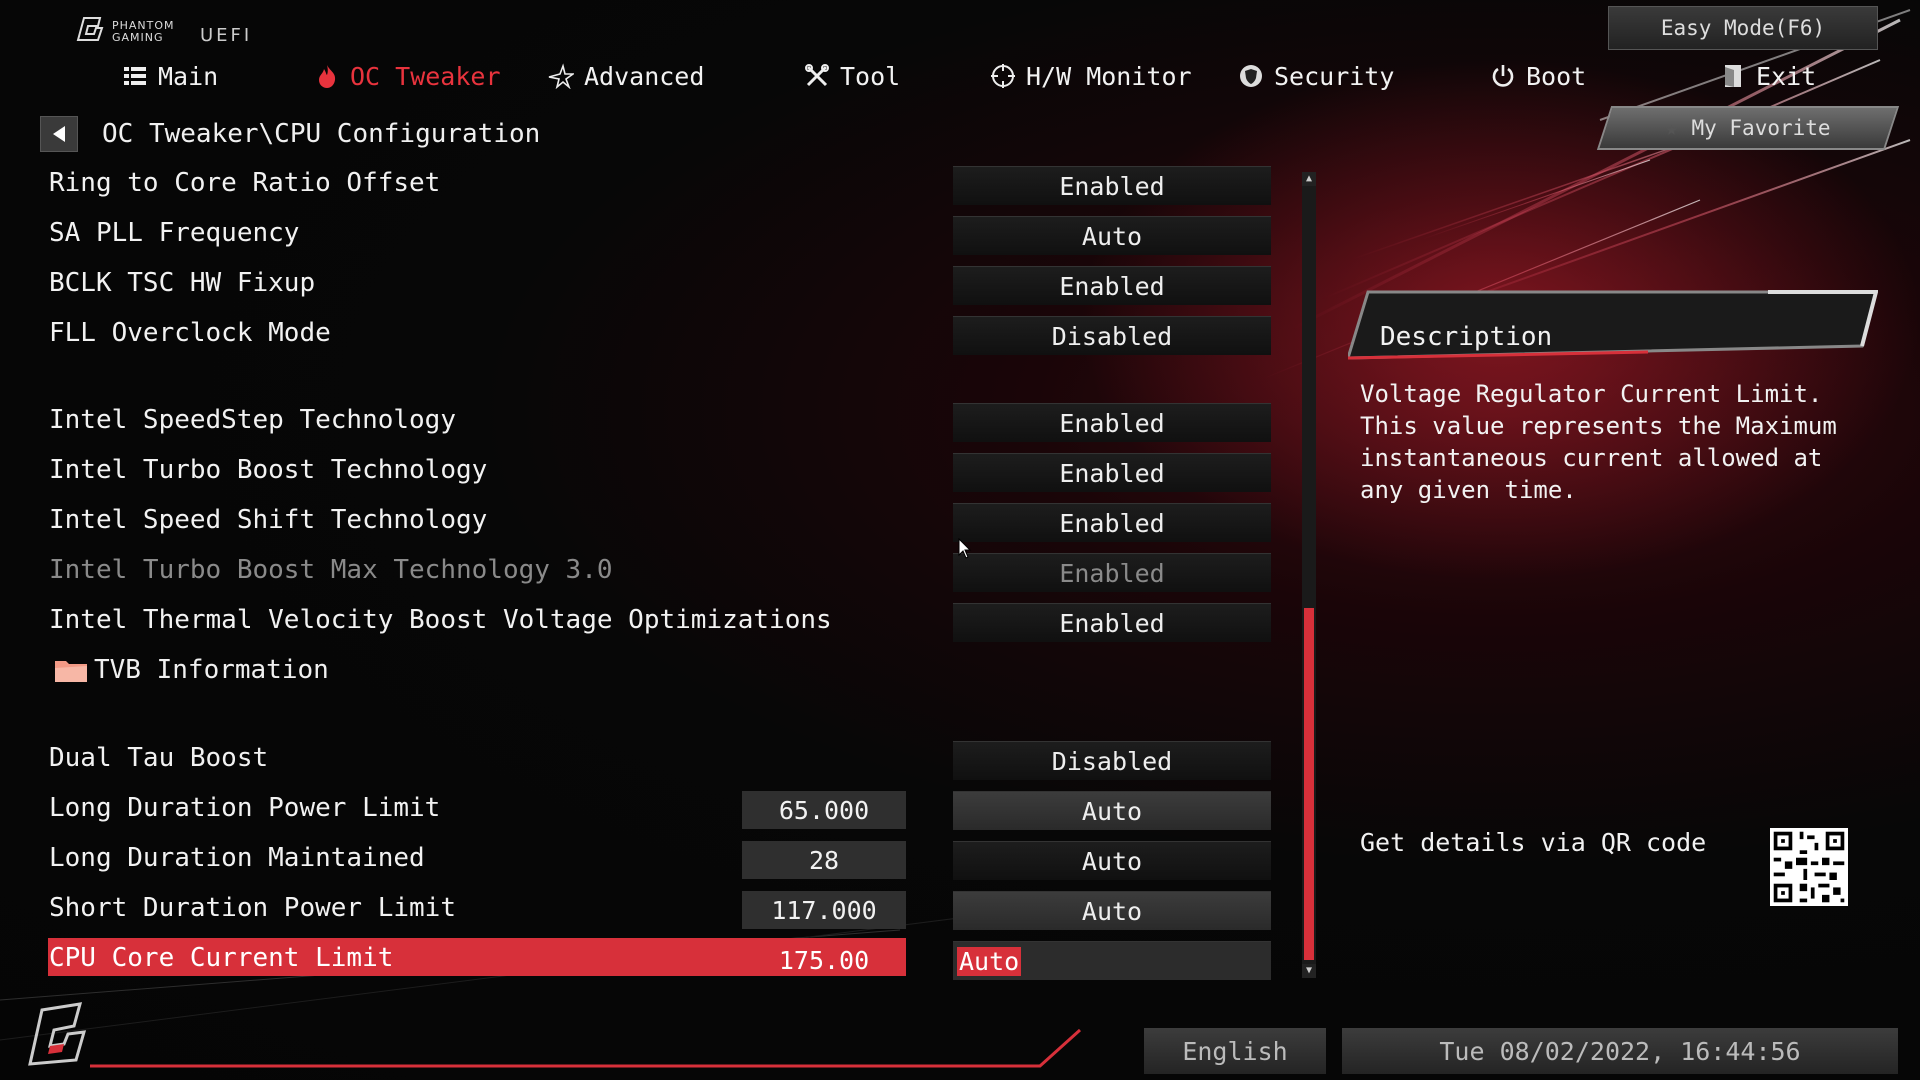  I want to click on tab-security: Security, so click(1316, 76).